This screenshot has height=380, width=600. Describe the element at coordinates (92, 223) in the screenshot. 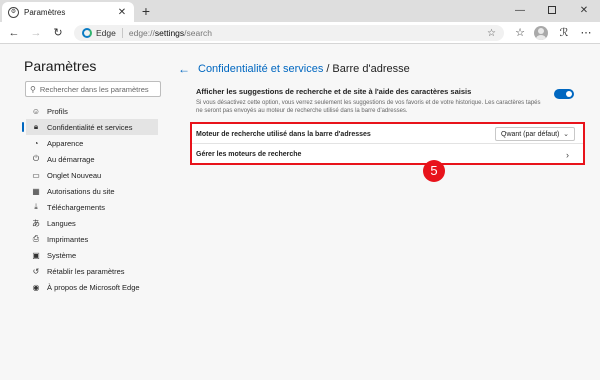

I see `sidebar-item-languages: あ Langues` at that location.